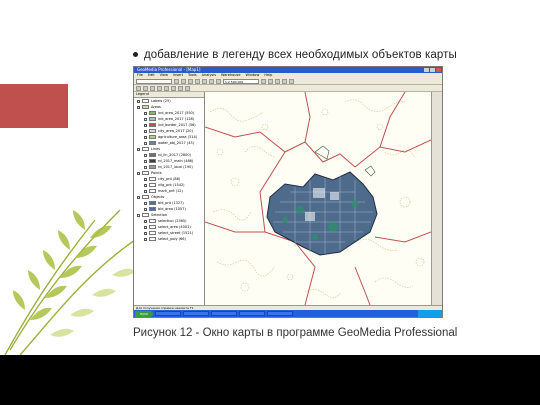 The image size is (540, 405). Describe the element at coordinates (177, 125) in the screenshot. I see `legend-item-label: lnd_border_2017 (56)` at that location.